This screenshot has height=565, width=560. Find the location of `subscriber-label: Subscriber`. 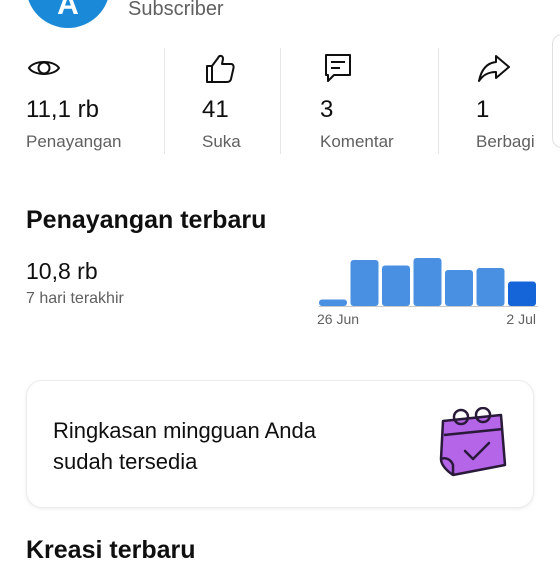

subscriber-label: Subscriber is located at coordinates (176, 10).